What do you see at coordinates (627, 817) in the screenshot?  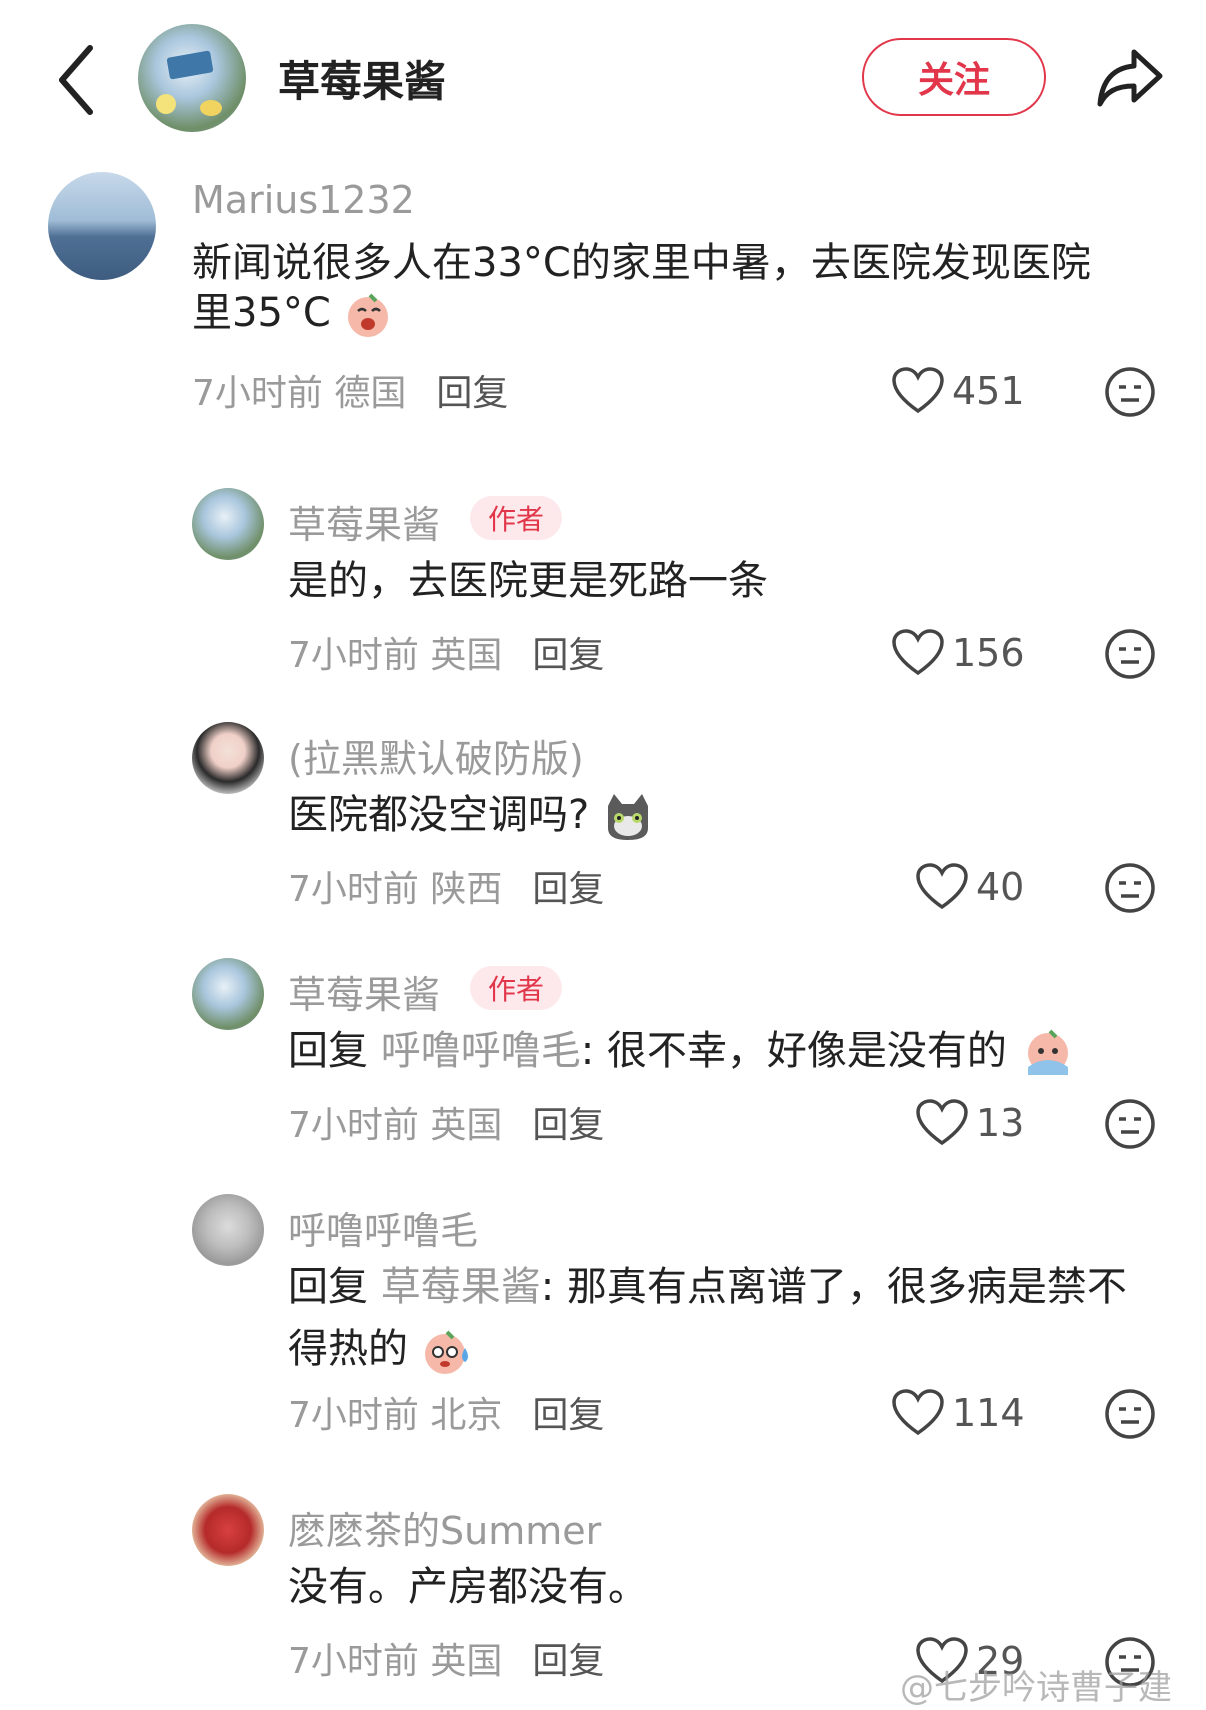 I see `cat-face-emoji` at bounding box center [627, 817].